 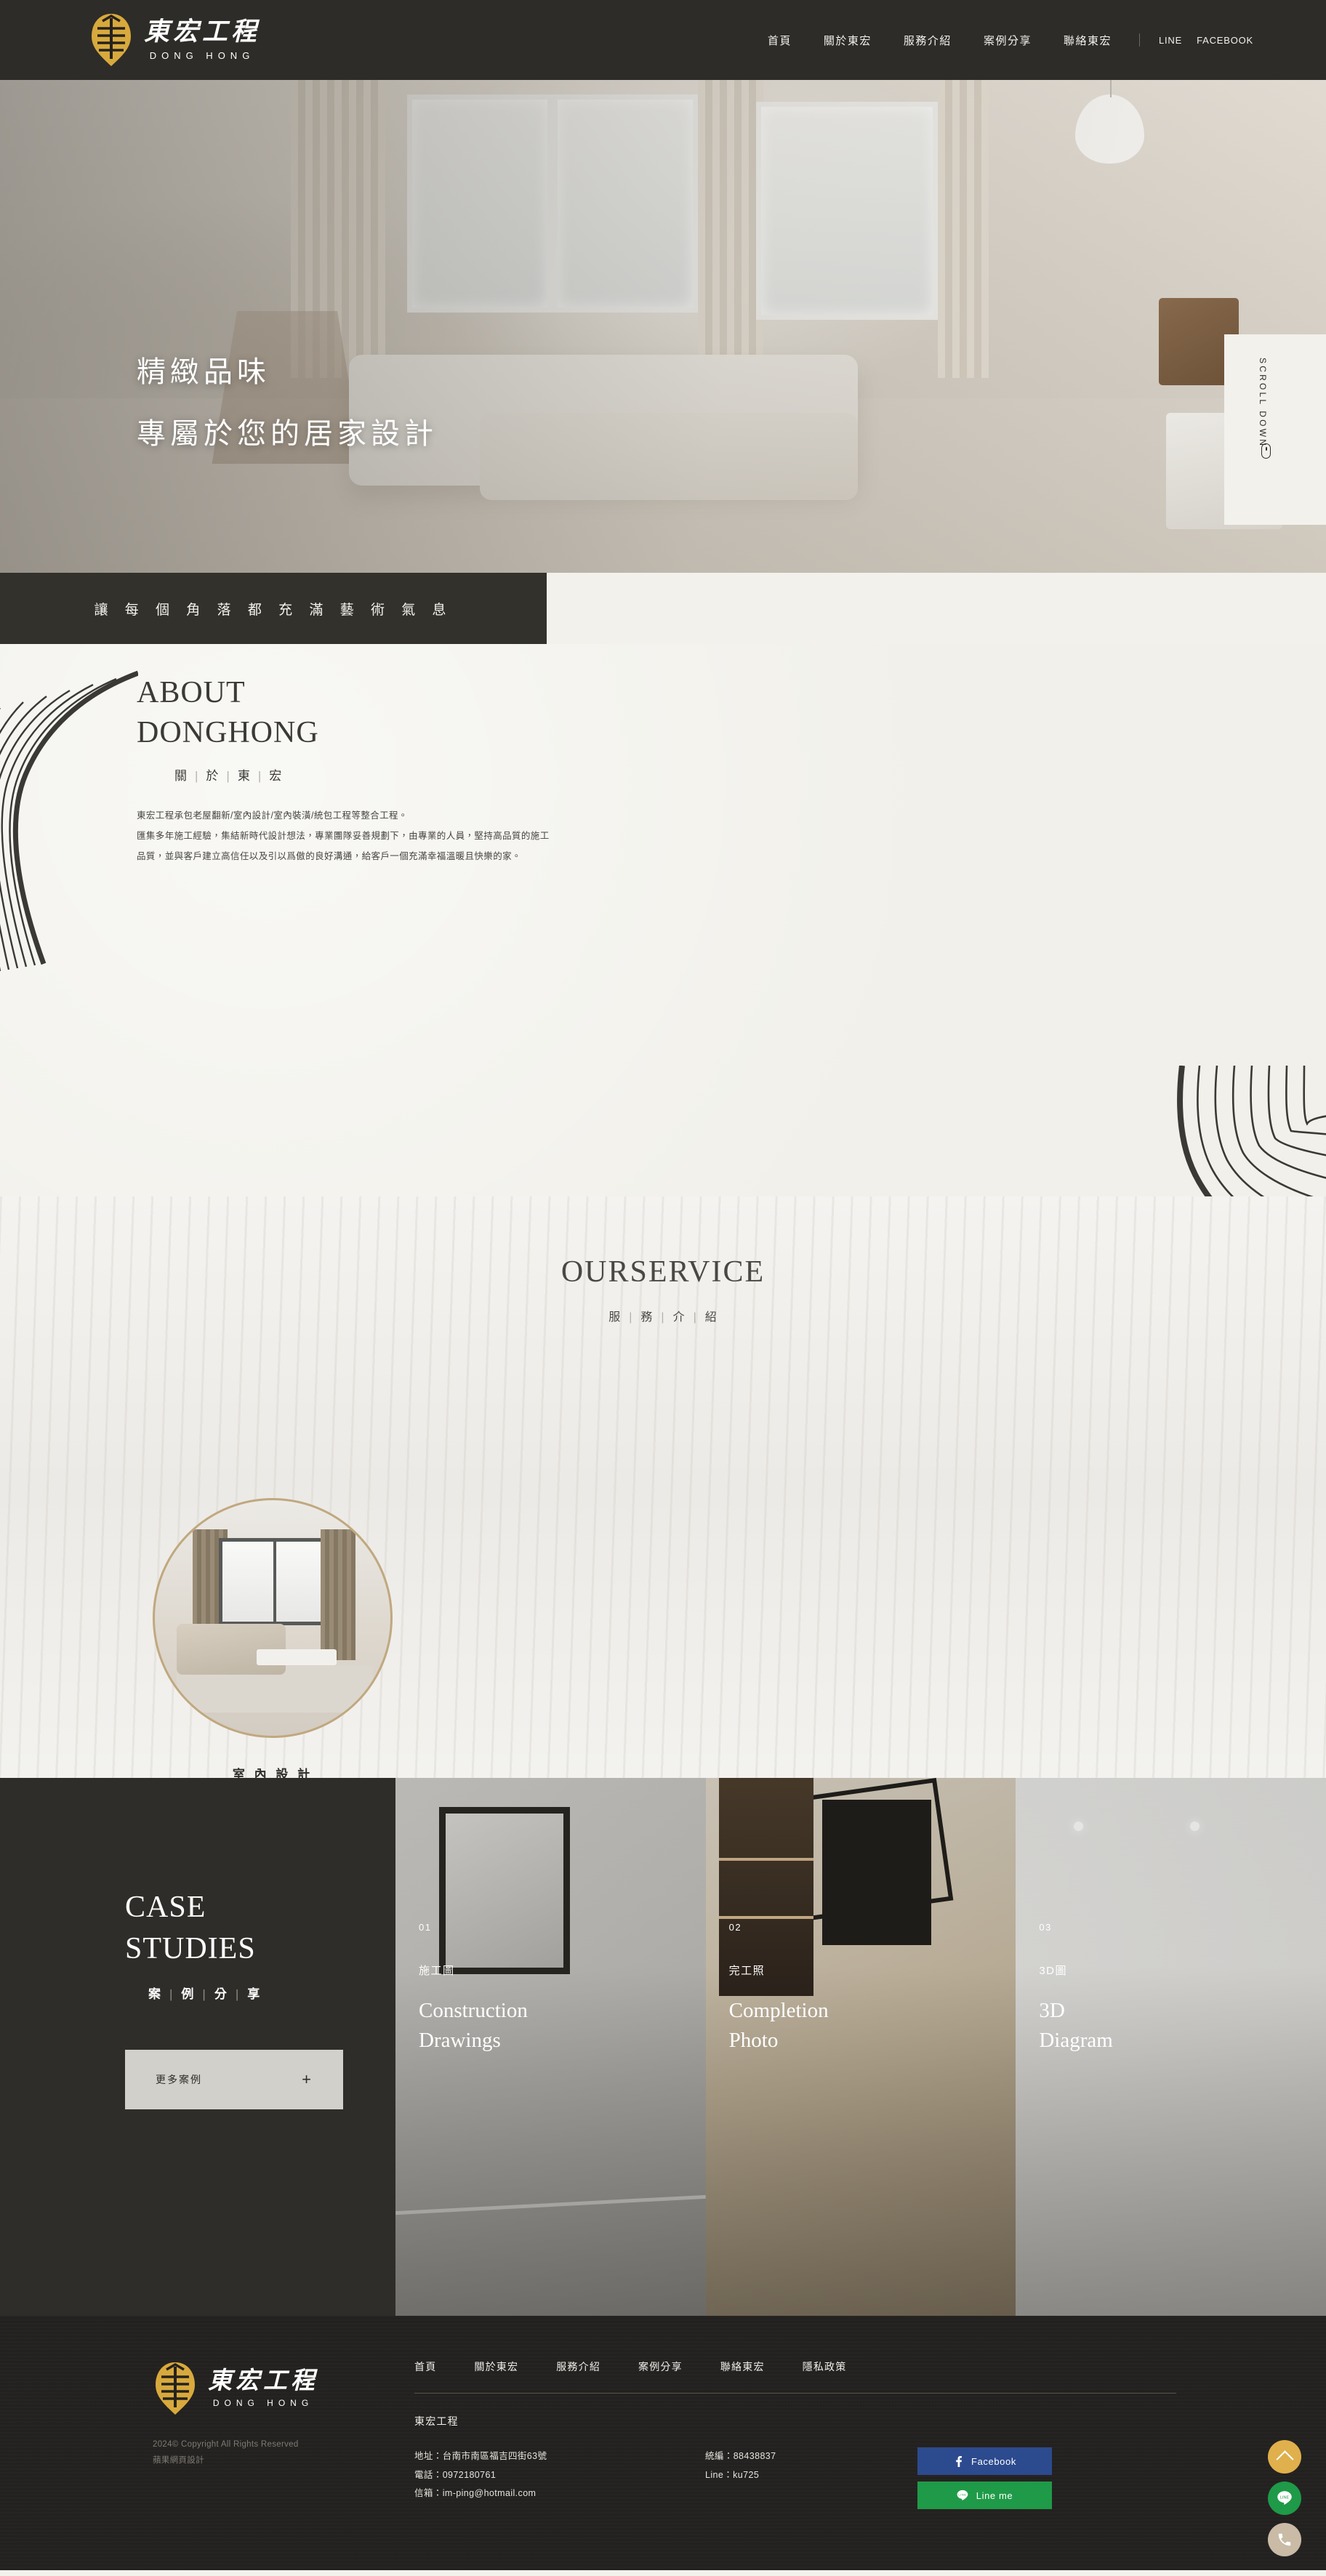 What do you see at coordinates (550, 2047) in the screenshot?
I see `case-card-01: 01 施工圖 Construction Drawings` at bounding box center [550, 2047].